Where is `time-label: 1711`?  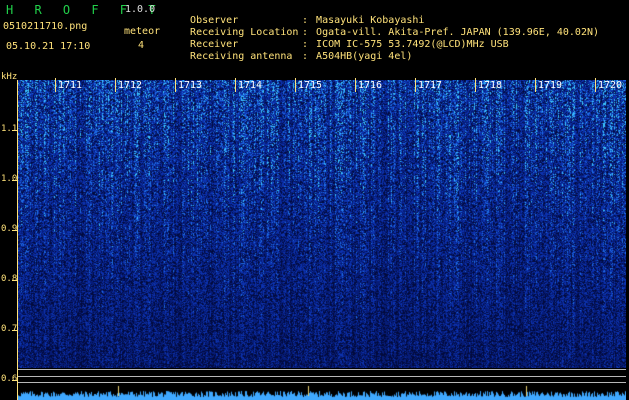 time-label: 1711 is located at coordinates (70, 85).